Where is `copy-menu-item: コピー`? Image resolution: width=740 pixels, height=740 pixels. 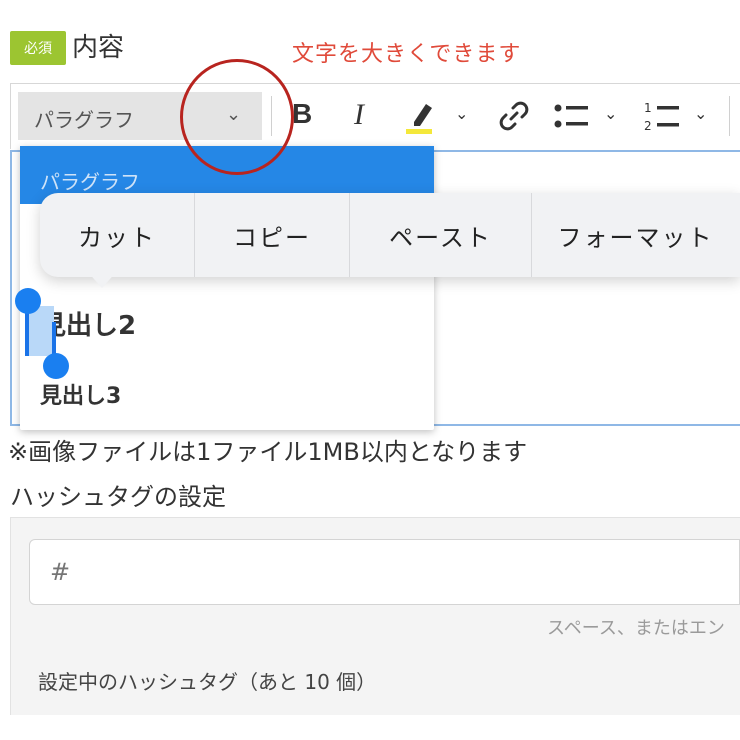
copy-menu-item: コピー is located at coordinates (272, 235).